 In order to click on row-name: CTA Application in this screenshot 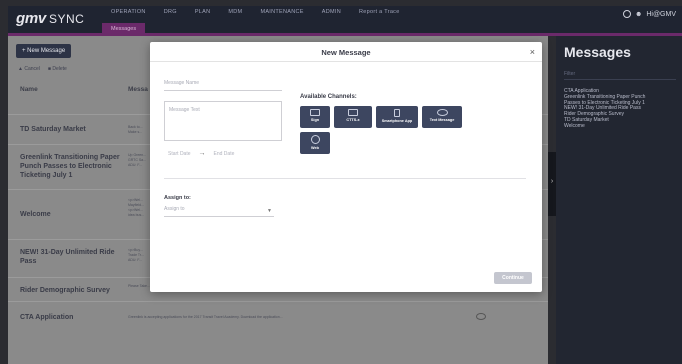, I will do `click(47, 317)`.